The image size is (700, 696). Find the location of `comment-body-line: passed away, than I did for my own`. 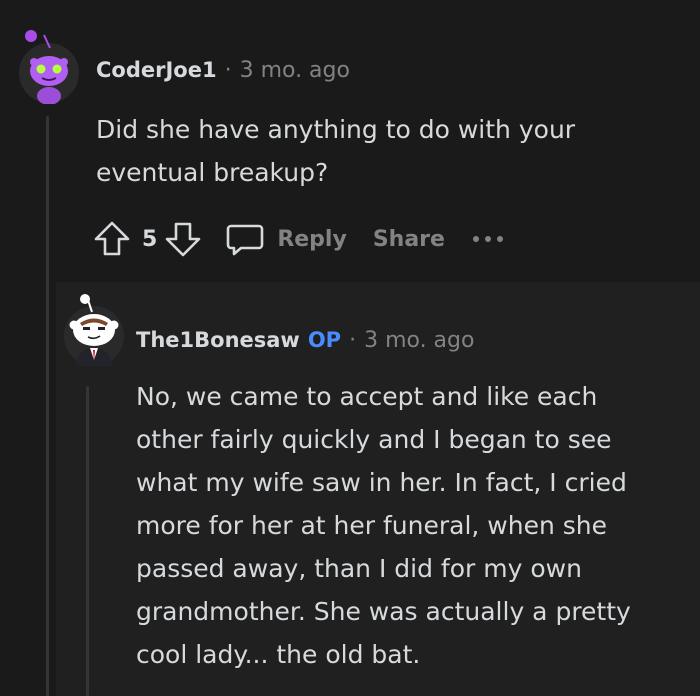

comment-body-line: passed away, than I did for my own is located at coordinates (359, 568).